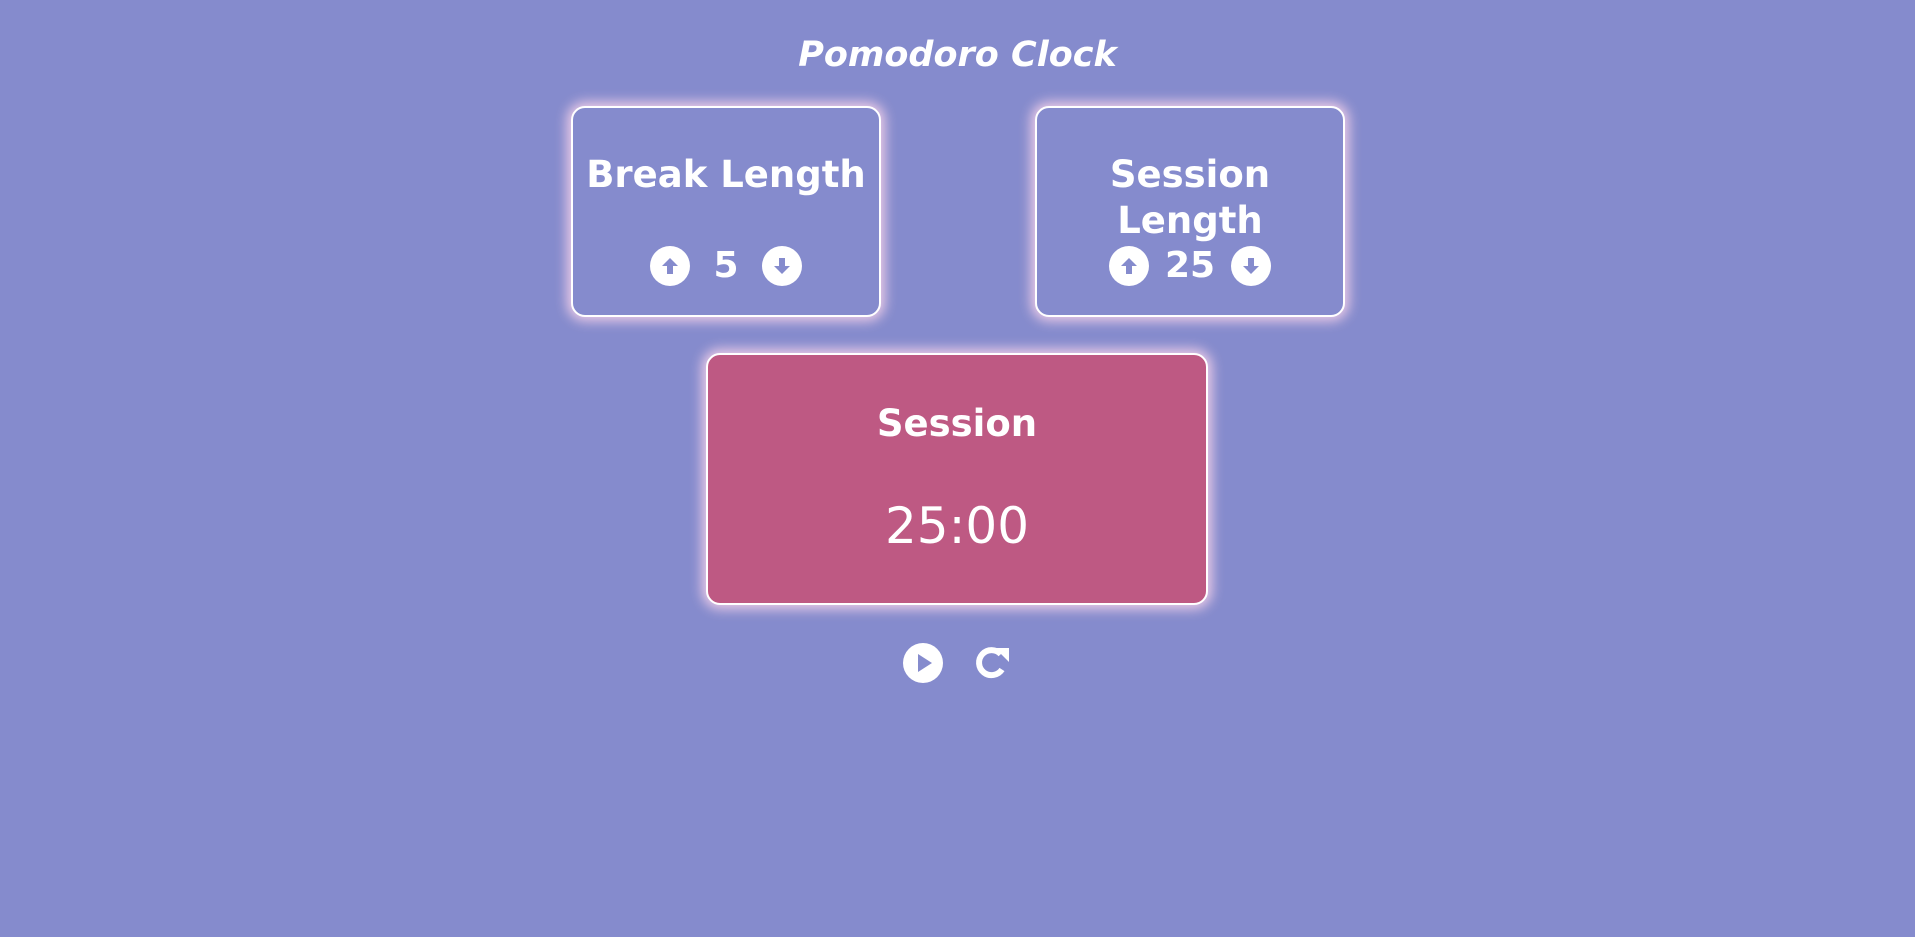 The height and width of the screenshot is (937, 1915). I want to click on reset-button, so click(992, 663).